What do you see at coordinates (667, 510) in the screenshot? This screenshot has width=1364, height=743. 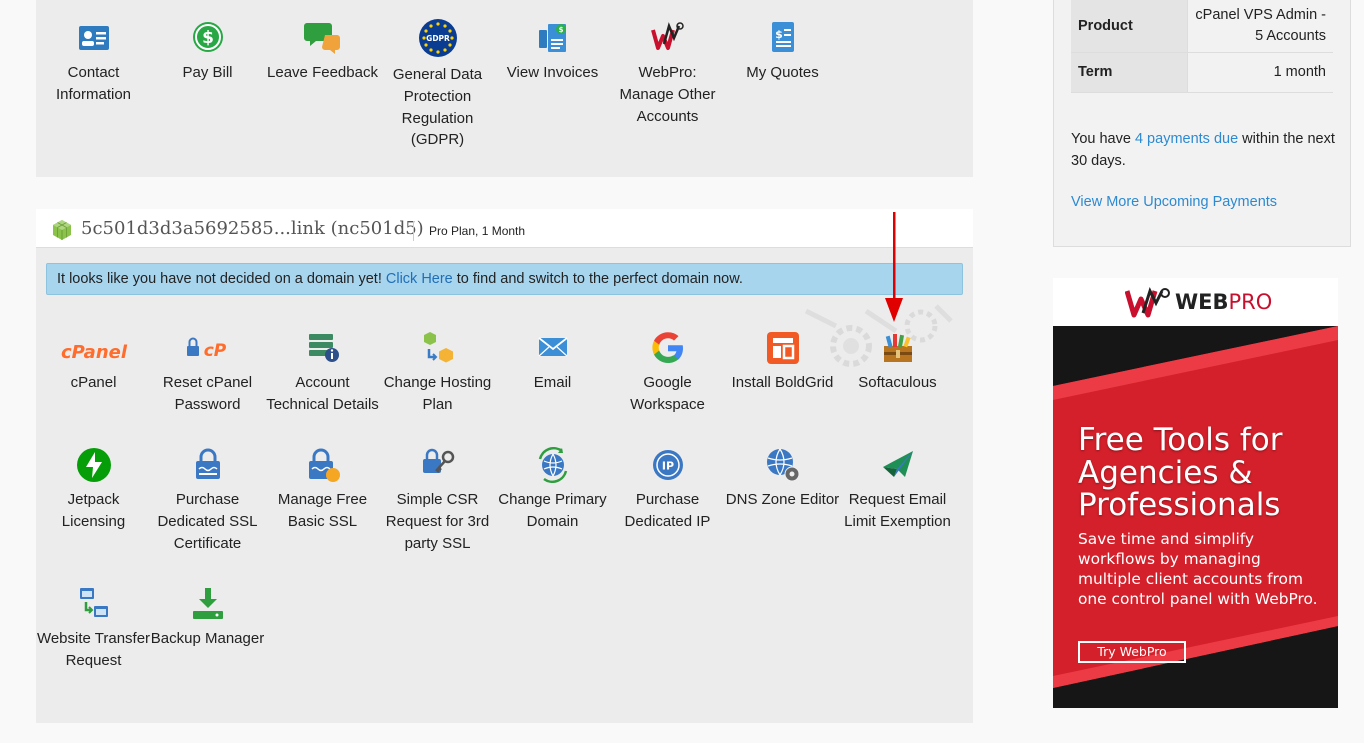 I see `tile-label: Purchase Dedicated IP` at bounding box center [667, 510].